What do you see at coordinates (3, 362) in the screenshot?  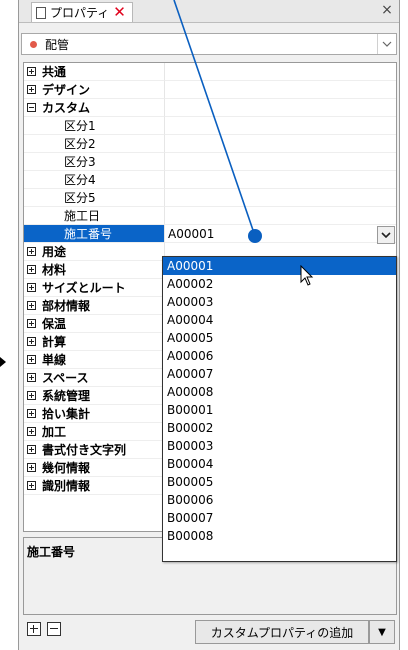 I see `arrow-right-icon` at bounding box center [3, 362].